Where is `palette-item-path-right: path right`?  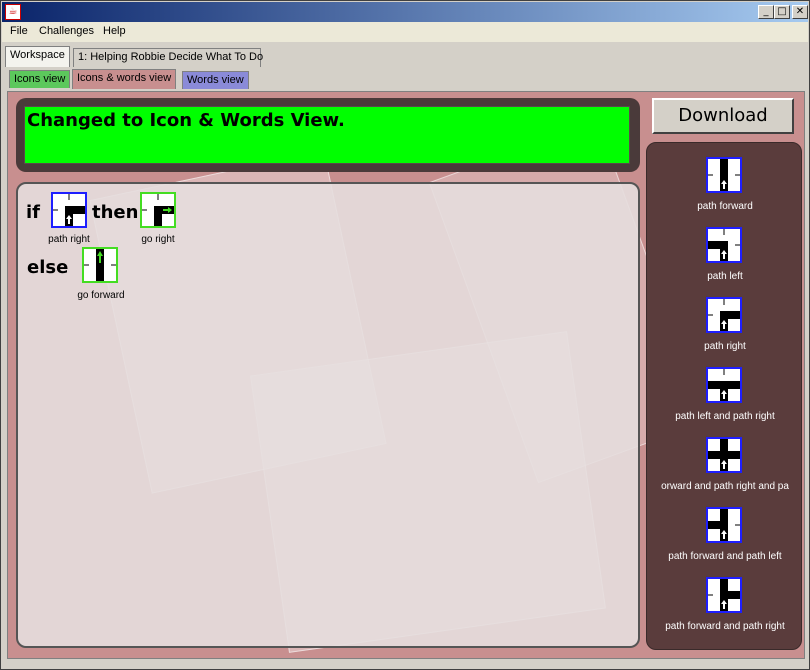 palette-item-path-right: path right is located at coordinates (724, 332).